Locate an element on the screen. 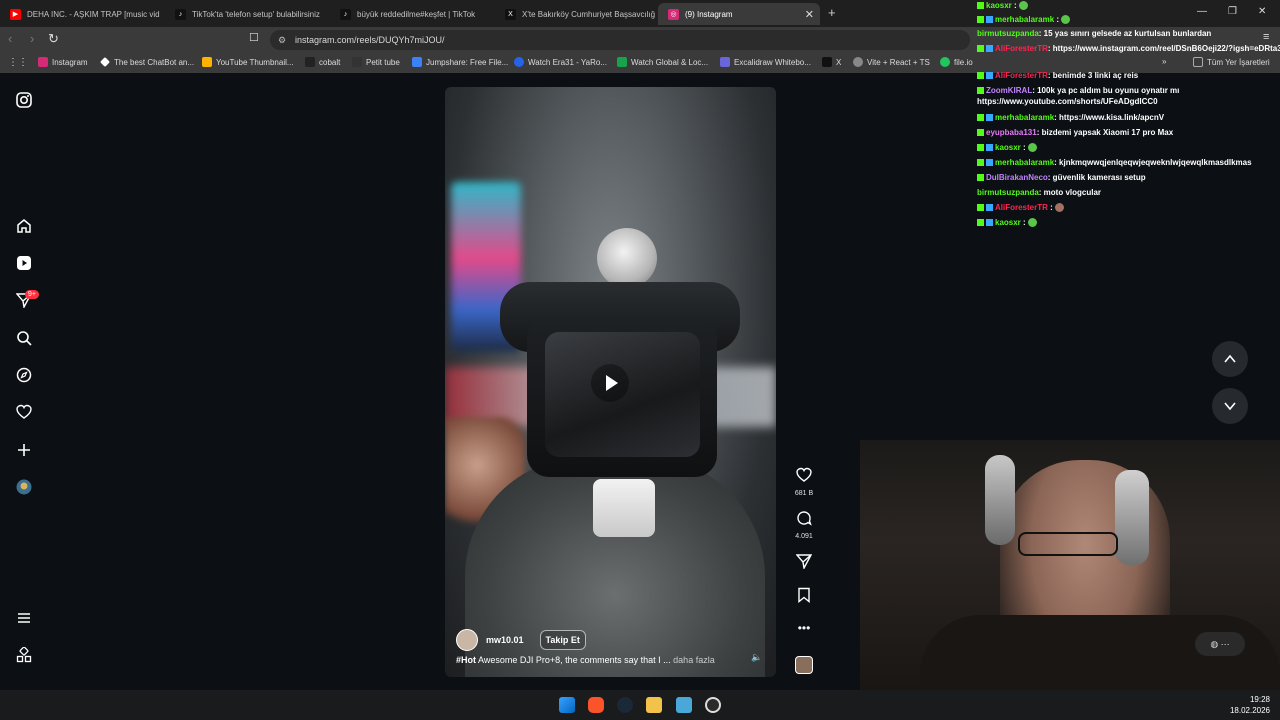  notifications-heart-icon is located at coordinates (24, 413).